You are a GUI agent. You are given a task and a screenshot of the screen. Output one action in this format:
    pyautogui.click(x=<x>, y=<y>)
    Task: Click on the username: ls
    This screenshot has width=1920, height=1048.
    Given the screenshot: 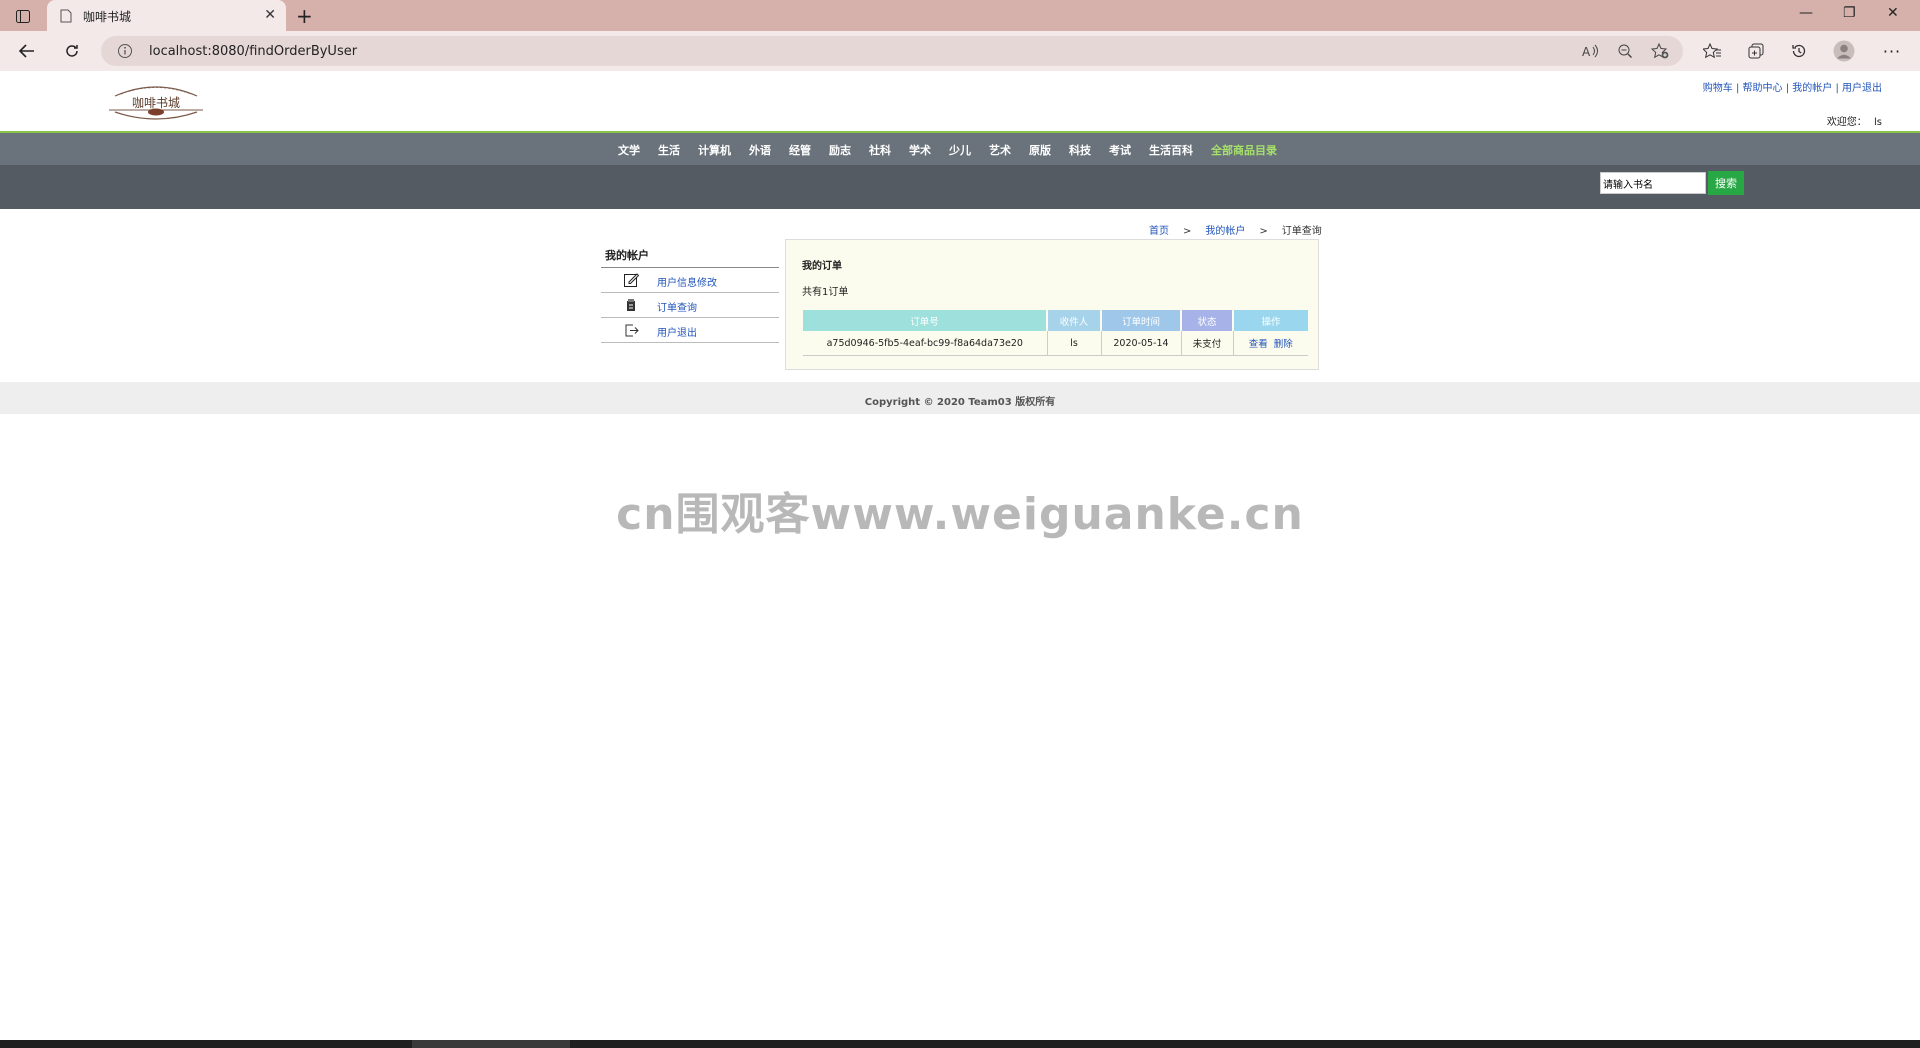 What is the action you would take?
    pyautogui.click(x=1878, y=122)
    